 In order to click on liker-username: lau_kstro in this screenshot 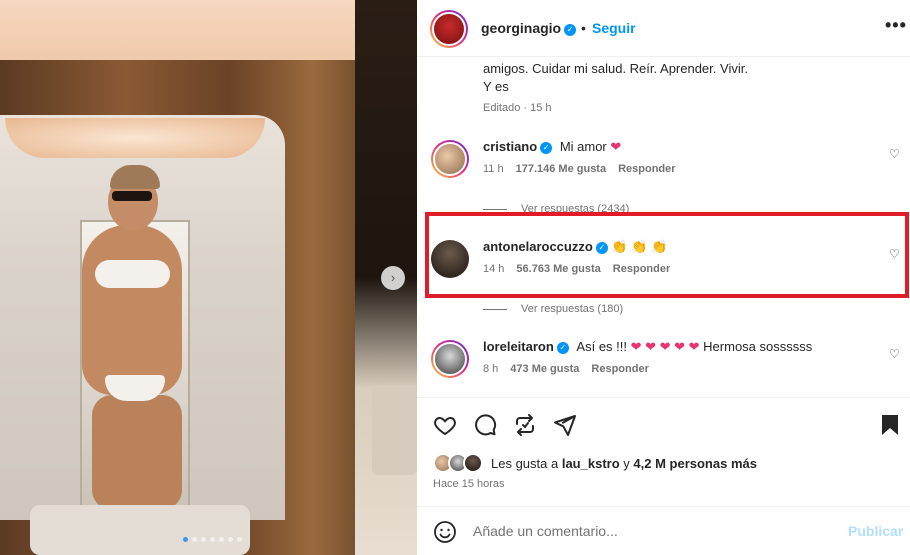, I will do `click(591, 463)`.